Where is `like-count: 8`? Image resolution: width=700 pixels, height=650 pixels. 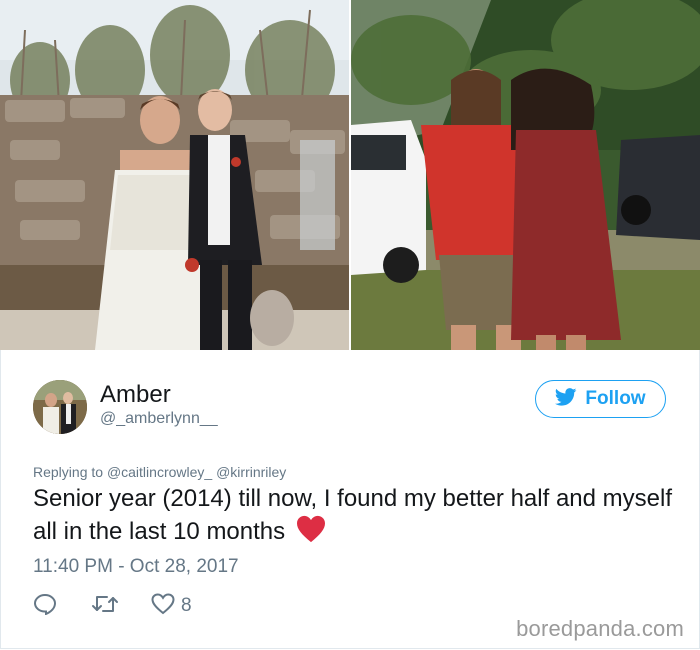
like-count: 8 is located at coordinates (186, 605).